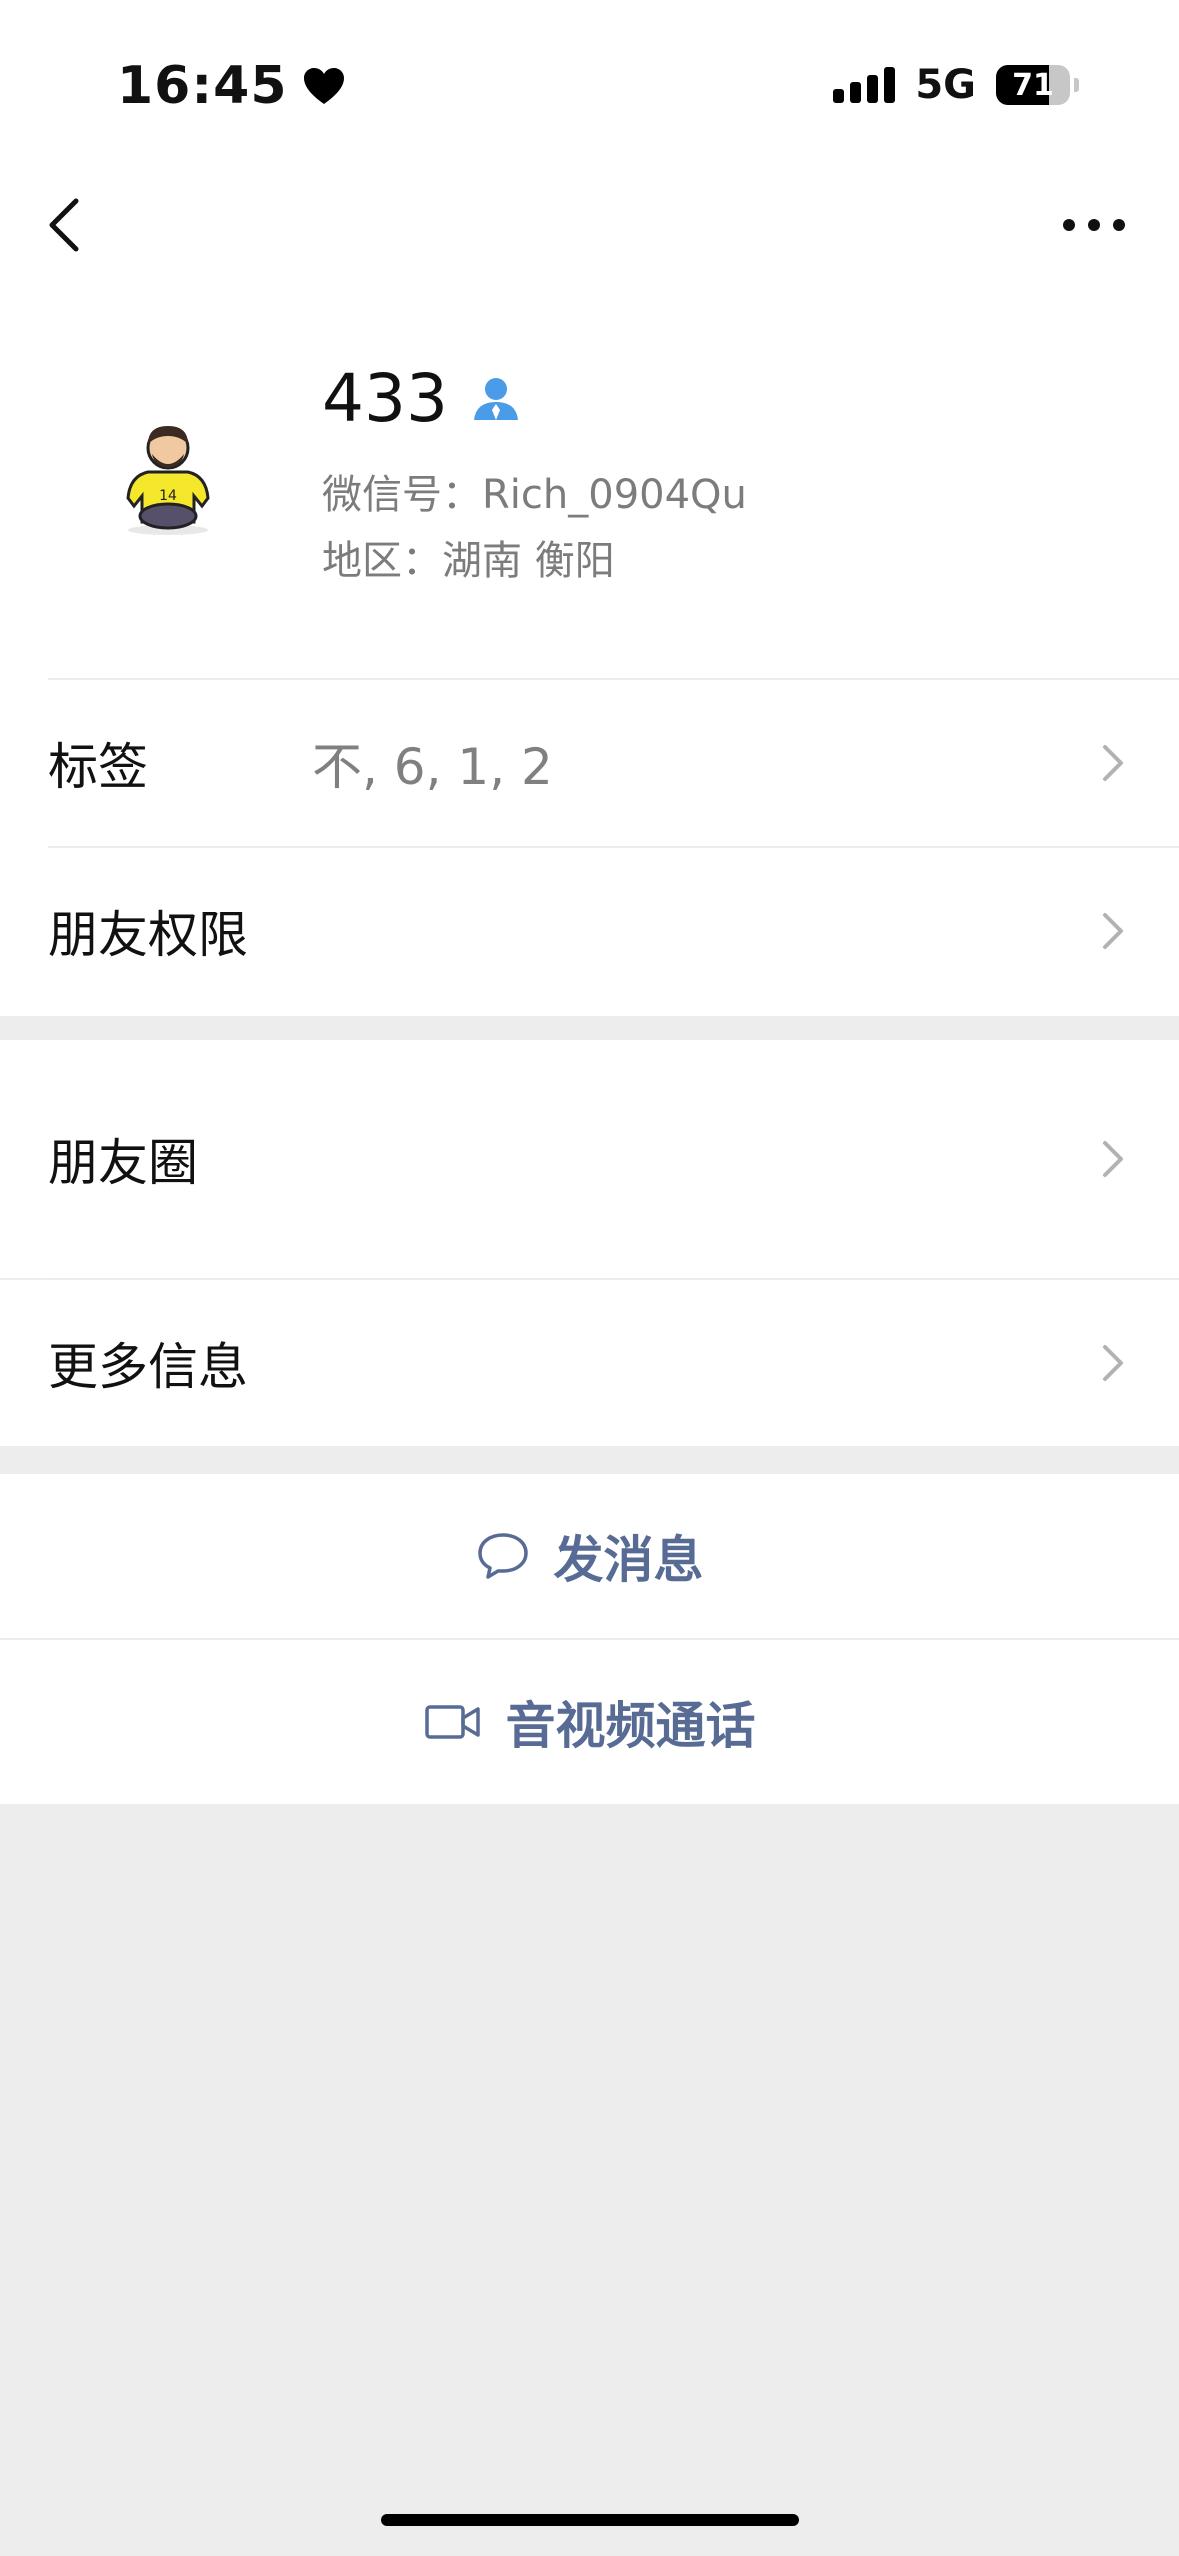  What do you see at coordinates (534, 495) in the screenshot?
I see `wechat-id: 微信号：Rich_0904Qu` at bounding box center [534, 495].